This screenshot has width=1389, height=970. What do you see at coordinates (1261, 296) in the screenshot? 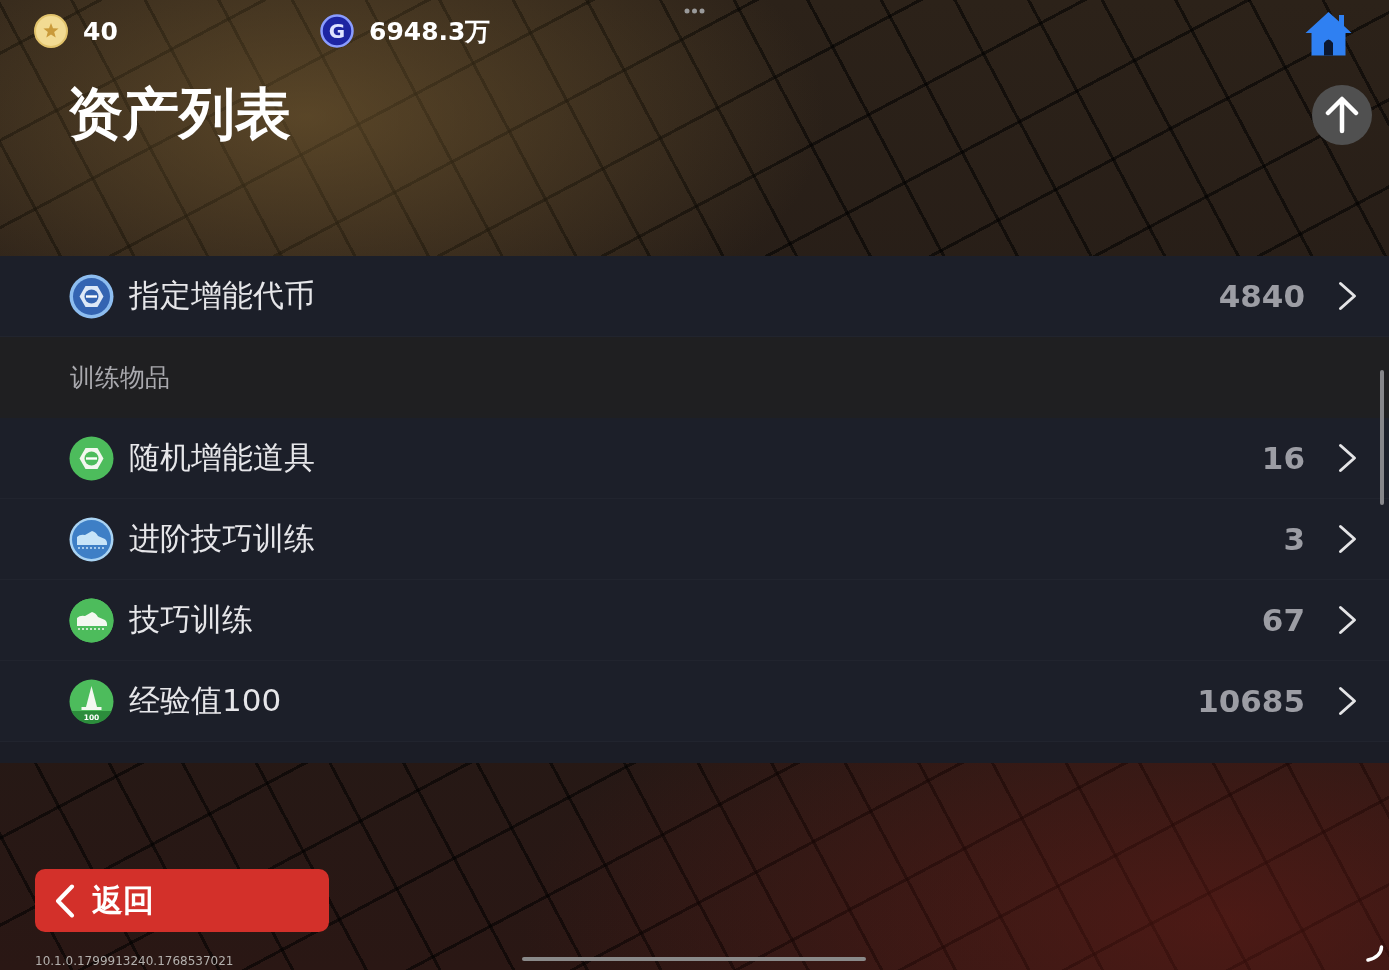
I see `asset-count: 4840` at bounding box center [1261, 296].